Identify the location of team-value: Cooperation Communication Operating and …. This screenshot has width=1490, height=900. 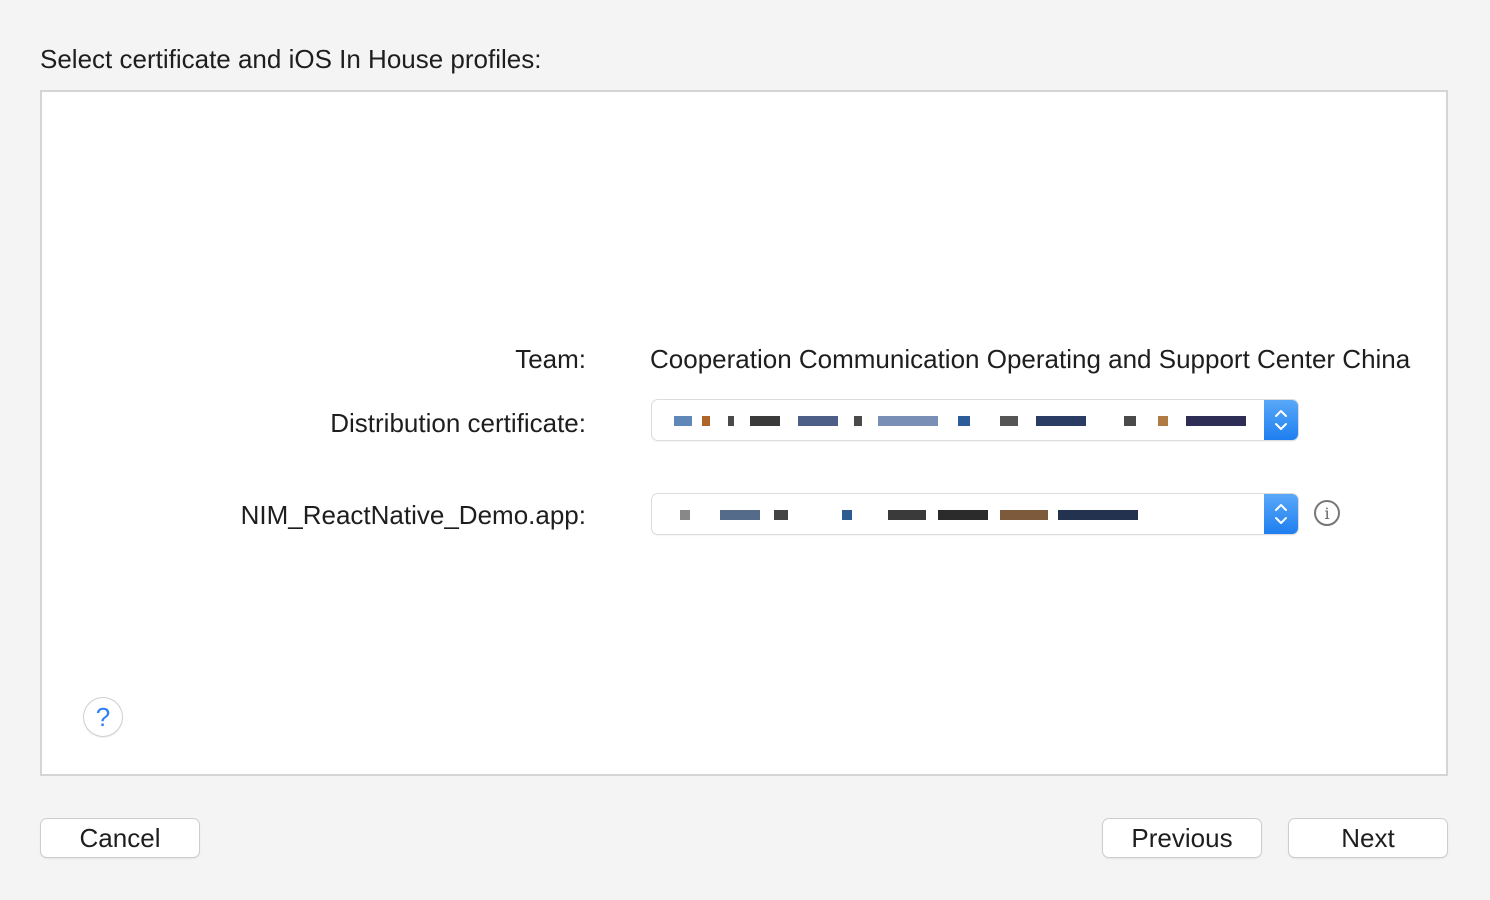
(1030, 359).